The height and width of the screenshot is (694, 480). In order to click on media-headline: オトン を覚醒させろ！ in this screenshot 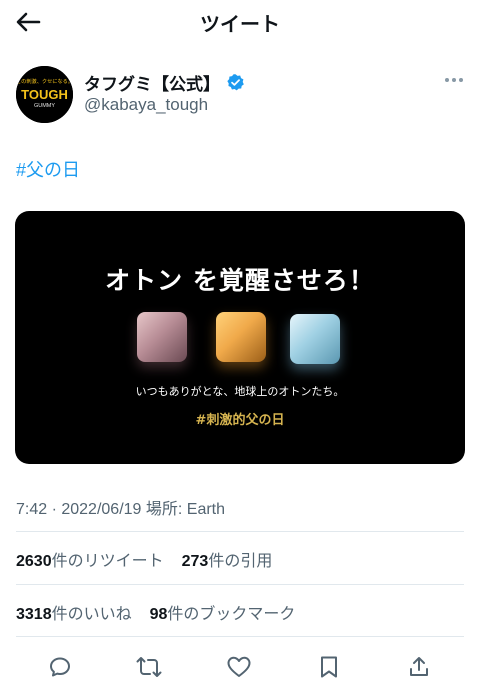, I will do `click(240, 280)`.